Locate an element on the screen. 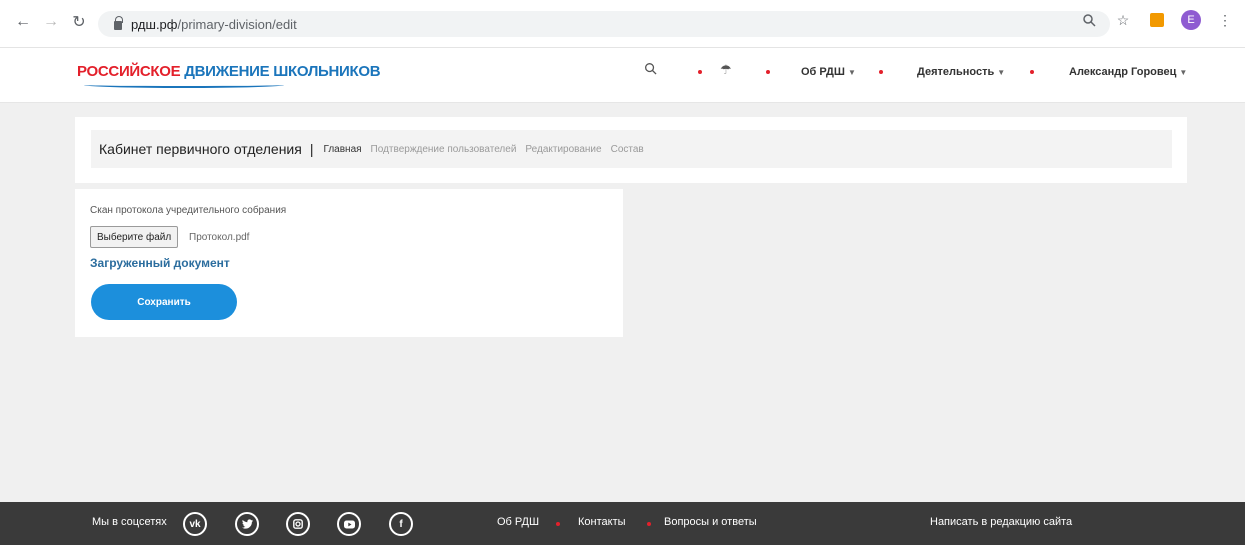 The height and width of the screenshot is (545, 1245). page-title: Кабинет первичного отделения is located at coordinates (200, 149).